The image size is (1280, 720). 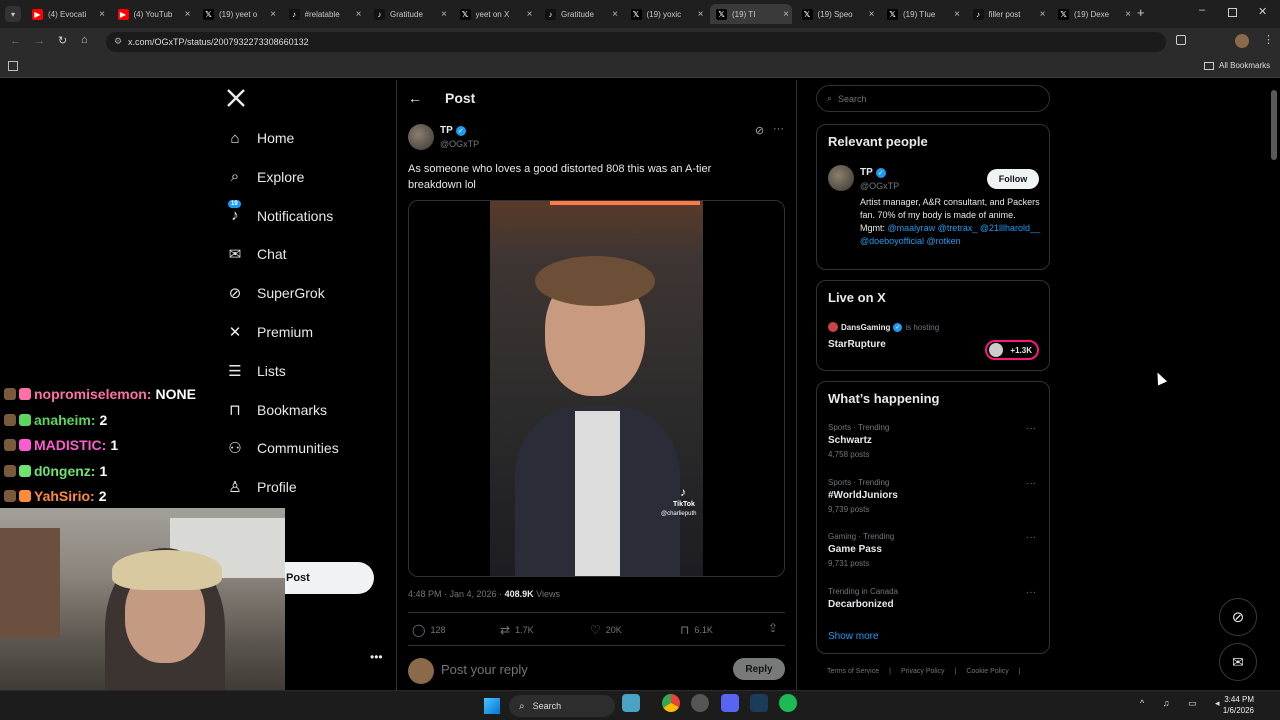 What do you see at coordinates (1237, 65) in the screenshot?
I see `all-bookmarks: All Bookmarks` at bounding box center [1237, 65].